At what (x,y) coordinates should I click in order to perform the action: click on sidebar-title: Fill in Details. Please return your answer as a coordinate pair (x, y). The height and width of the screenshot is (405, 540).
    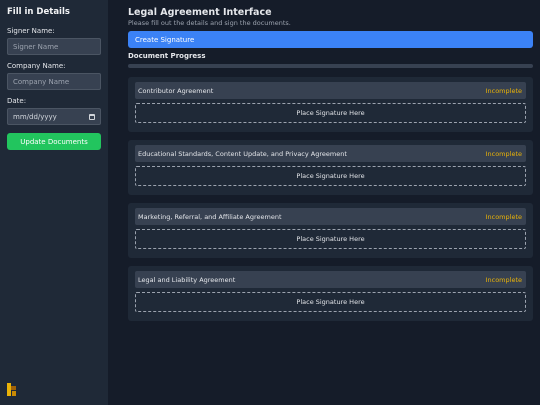
    Looking at the image, I should click on (38, 12).